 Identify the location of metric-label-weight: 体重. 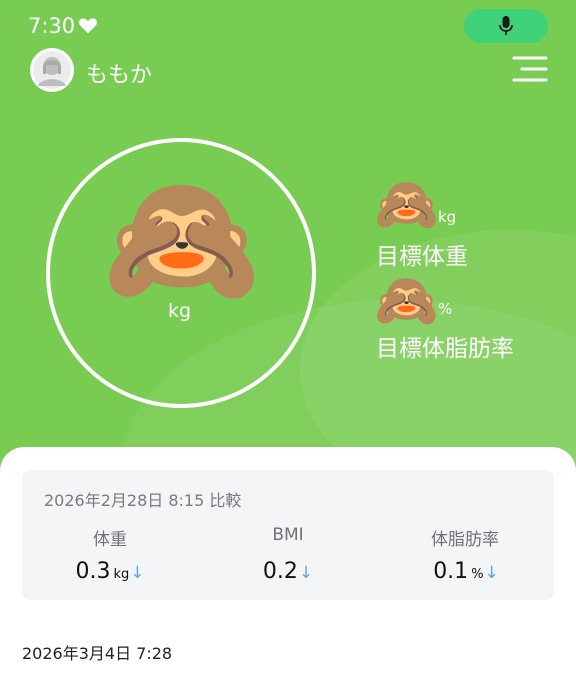
(110, 540).